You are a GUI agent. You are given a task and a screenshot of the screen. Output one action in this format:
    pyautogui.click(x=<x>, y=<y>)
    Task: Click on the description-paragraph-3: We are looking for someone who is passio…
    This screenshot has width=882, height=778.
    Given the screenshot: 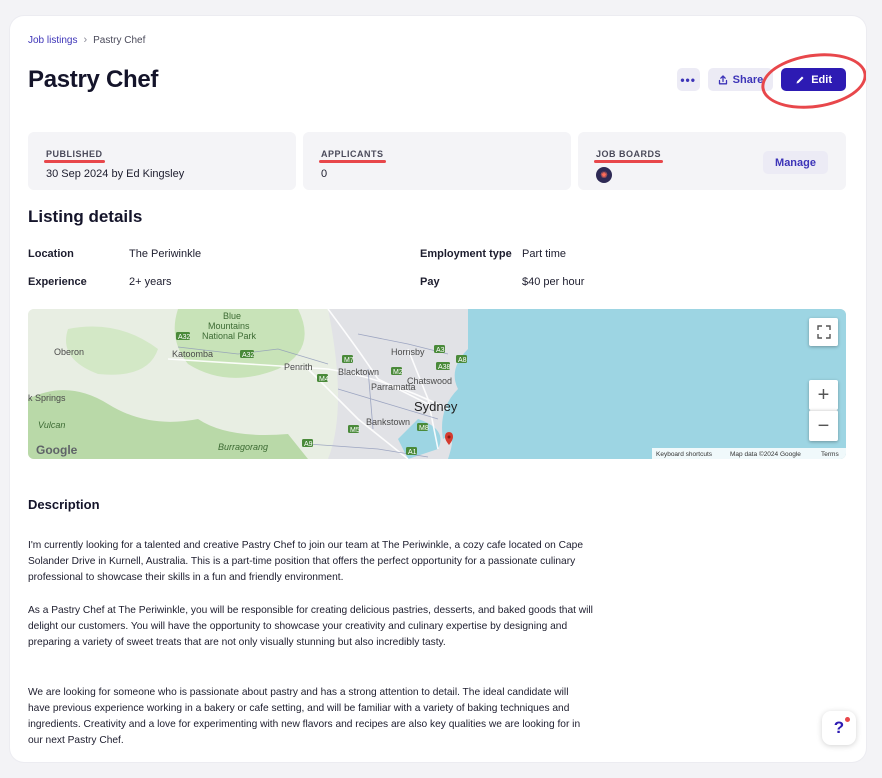 What is the action you would take?
    pyautogui.click(x=304, y=716)
    